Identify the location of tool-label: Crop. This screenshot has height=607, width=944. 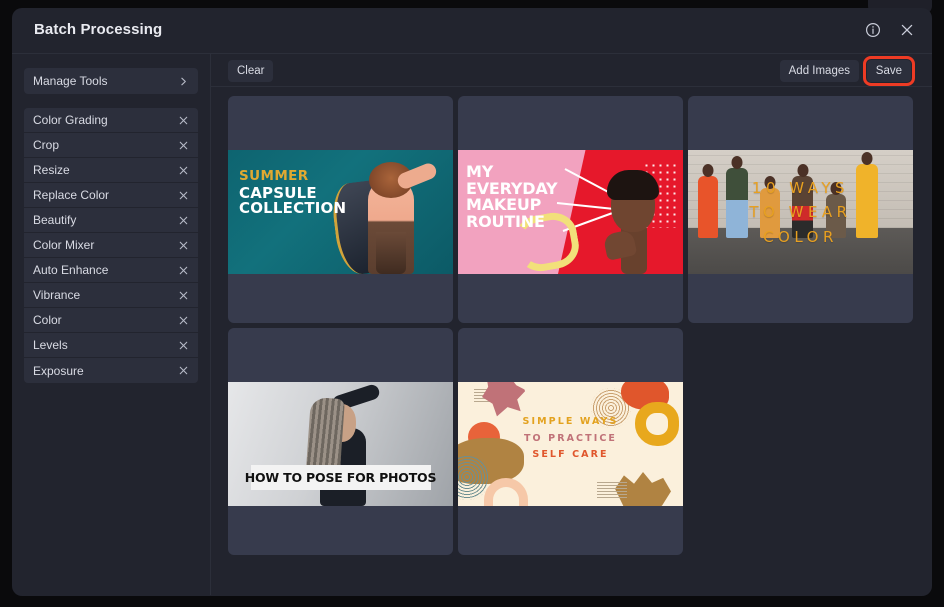
(46, 145).